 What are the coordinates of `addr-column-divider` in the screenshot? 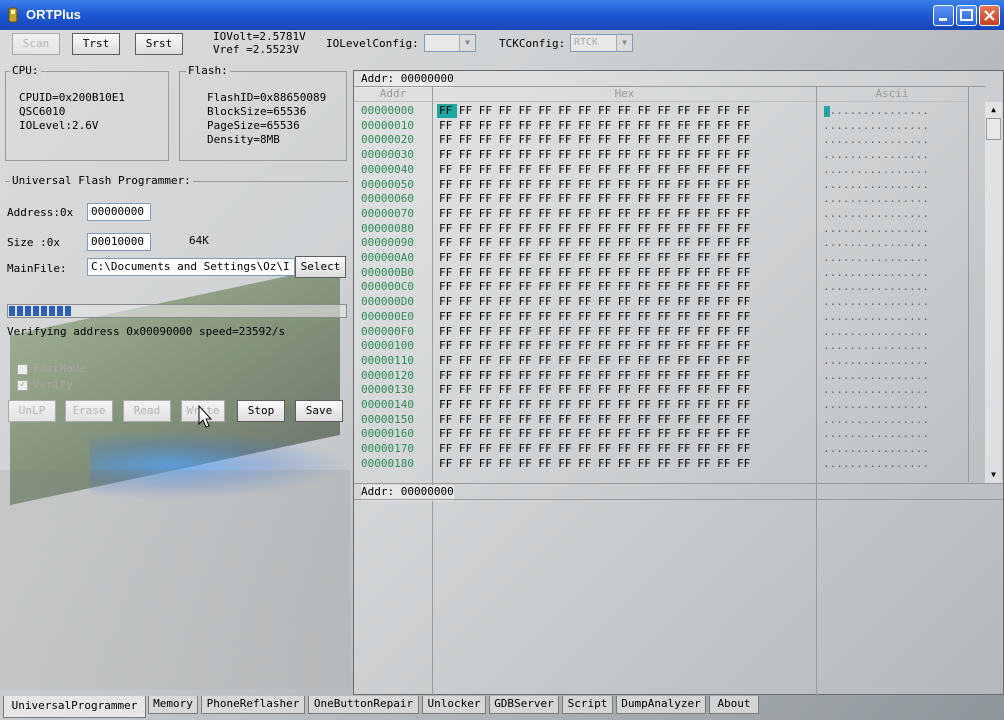 It's located at (432, 392).